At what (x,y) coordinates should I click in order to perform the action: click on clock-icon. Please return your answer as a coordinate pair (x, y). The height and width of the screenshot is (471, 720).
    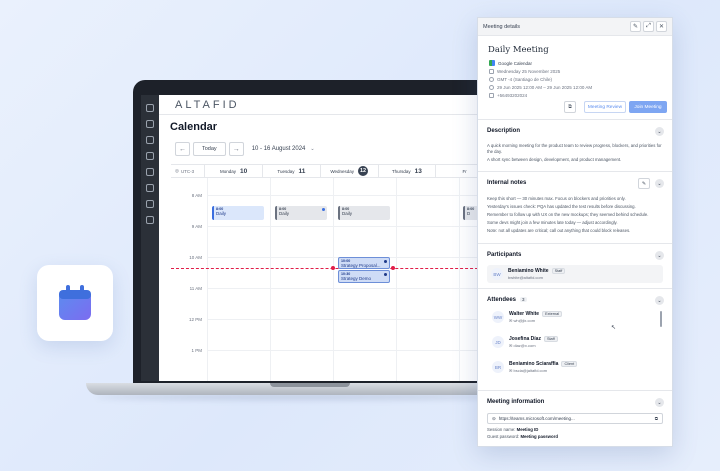
    Looking at the image, I should click on (491, 87).